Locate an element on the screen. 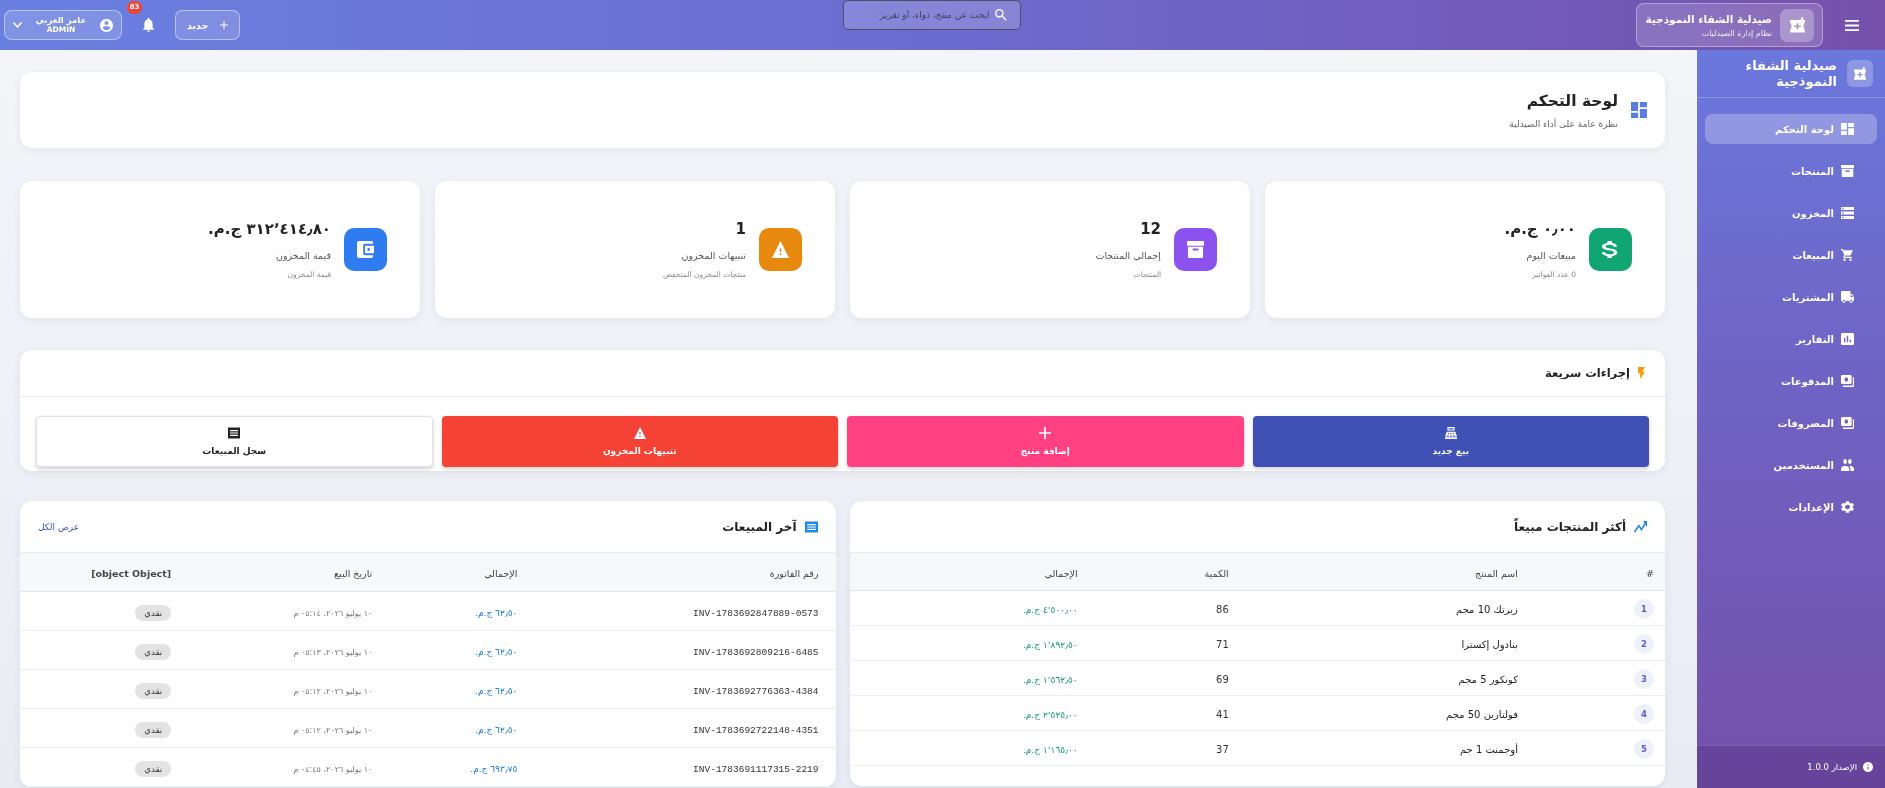 The image size is (1885, 788). invoice-number: INV-1783692809216-6485 is located at coordinates (756, 652).